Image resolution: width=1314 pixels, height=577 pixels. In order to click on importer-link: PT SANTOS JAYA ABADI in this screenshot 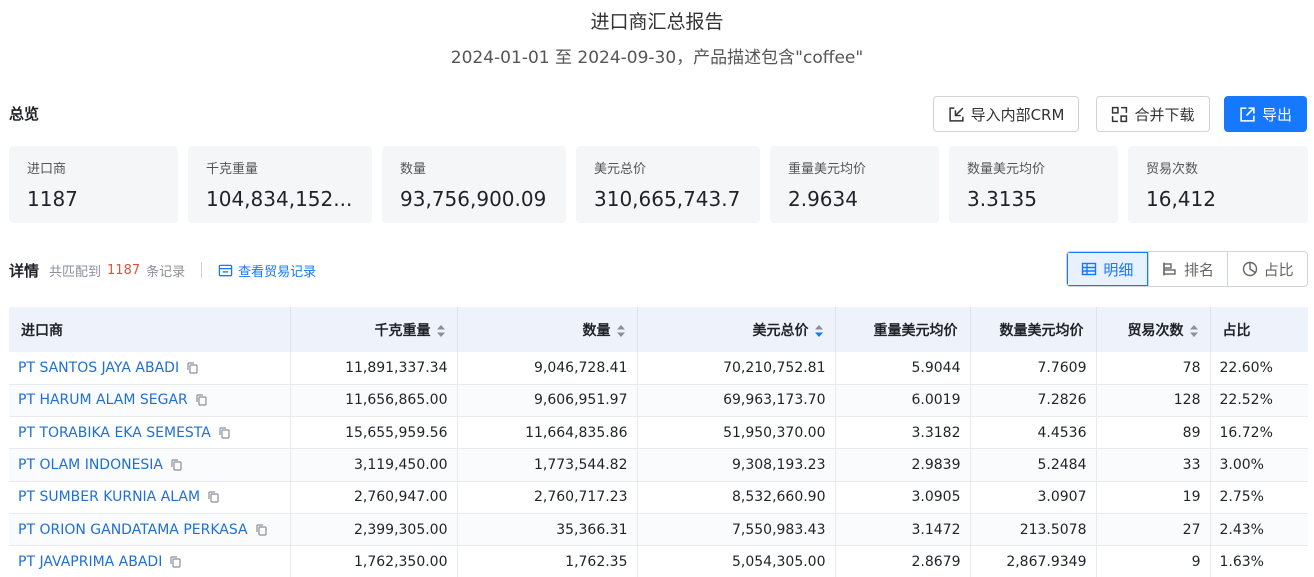, I will do `click(149, 368)`.